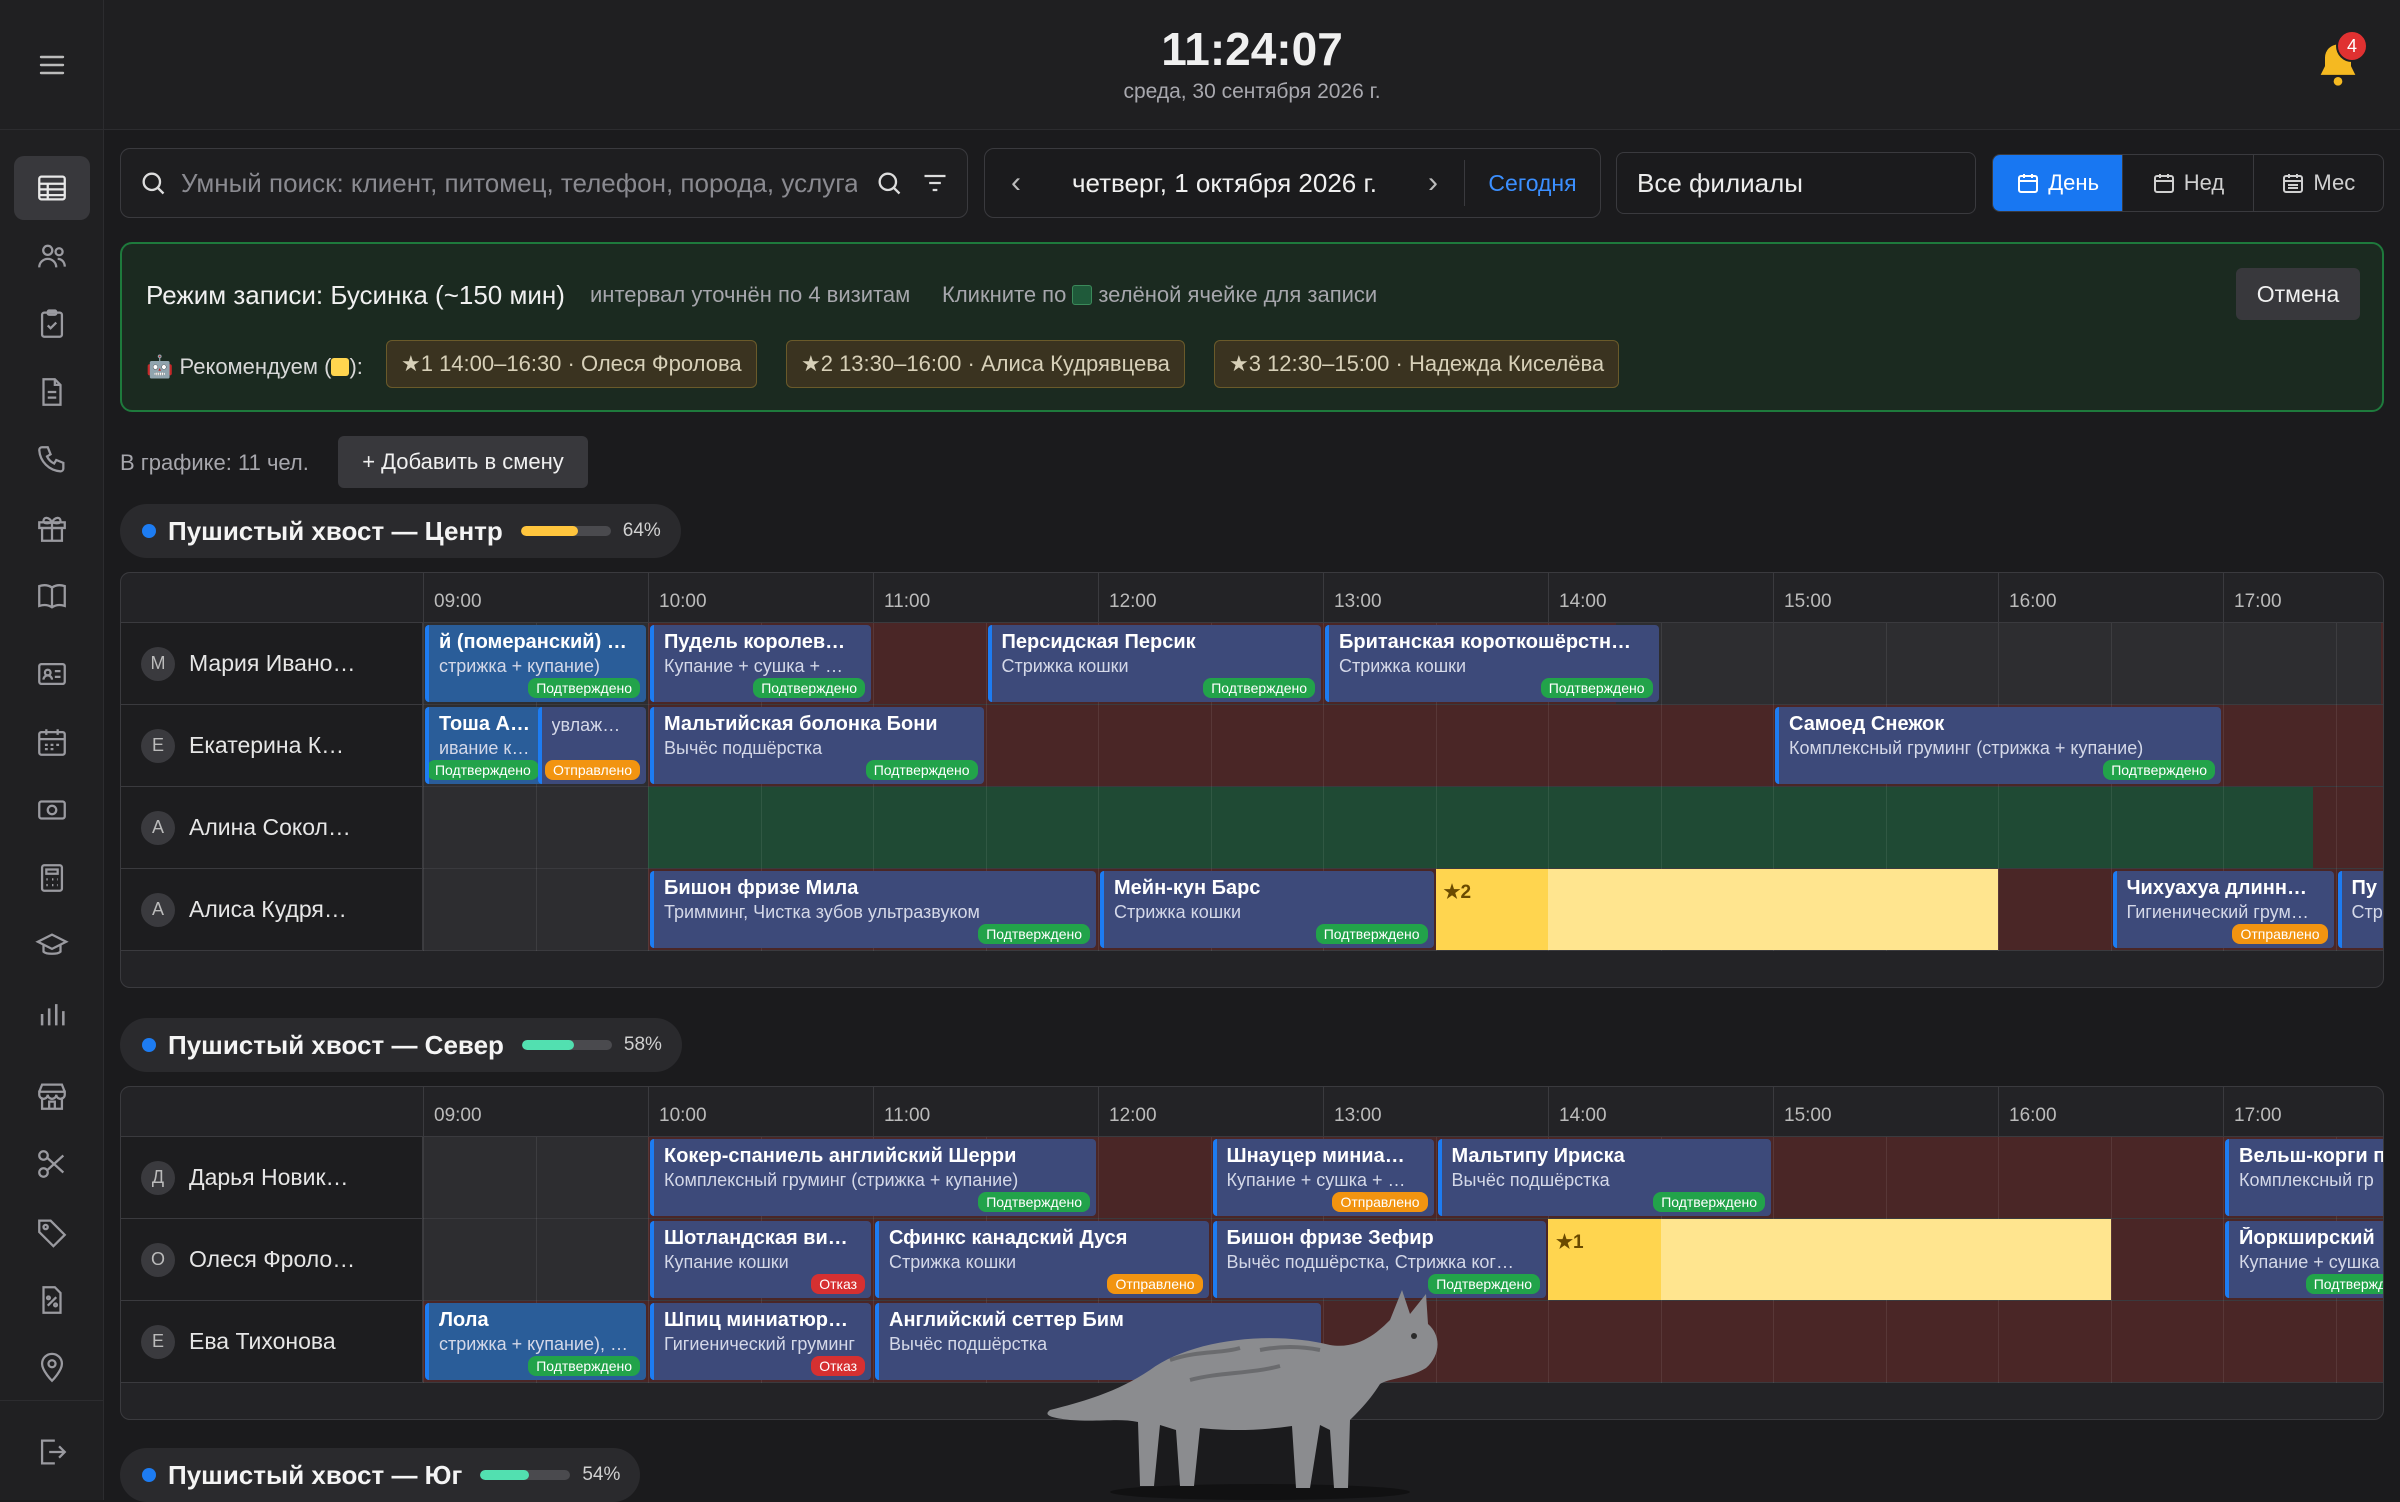 The height and width of the screenshot is (1502, 2400). What do you see at coordinates (52, 810) in the screenshot?
I see `sidebar-item-cash` at bounding box center [52, 810].